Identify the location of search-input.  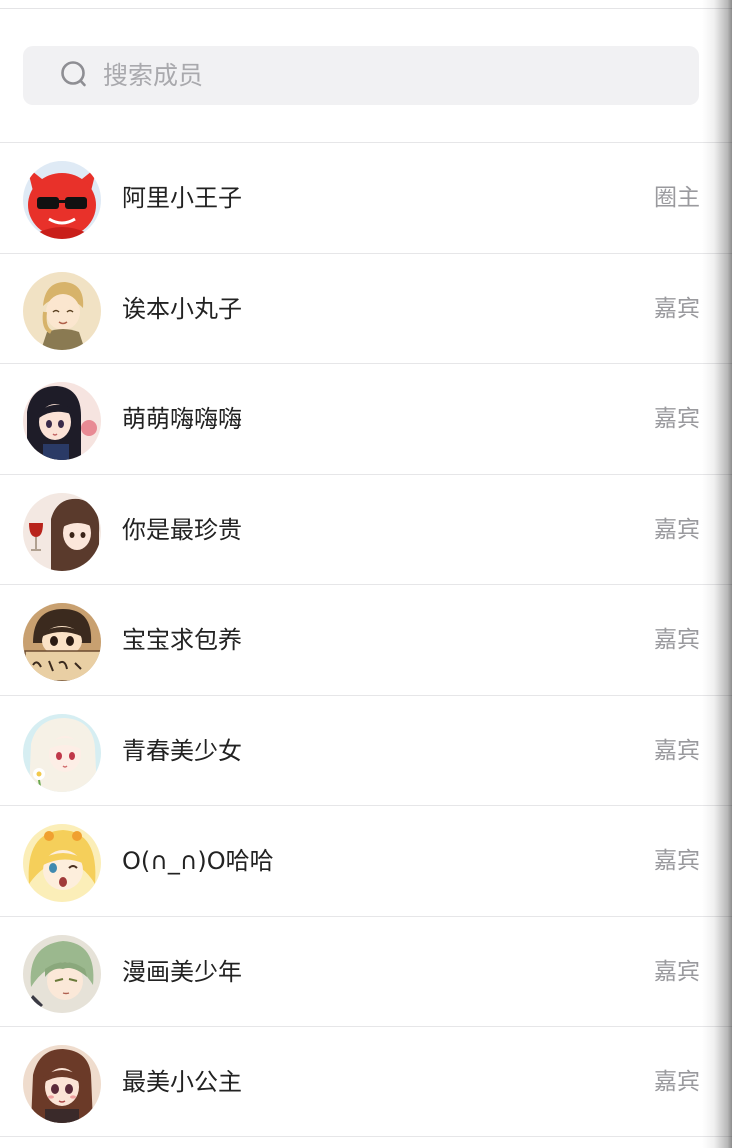
(383, 75).